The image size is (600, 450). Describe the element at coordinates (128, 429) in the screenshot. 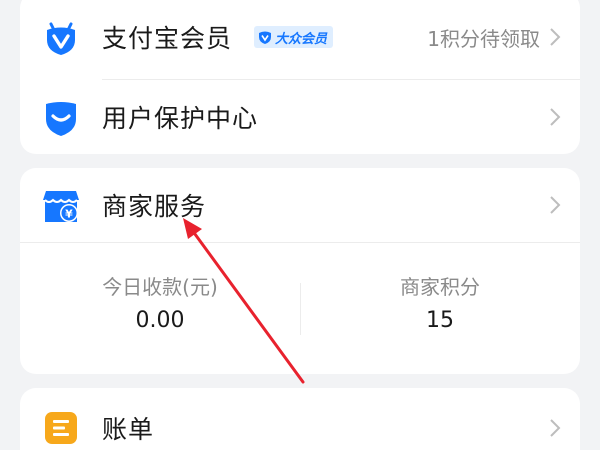

I see `bills-title: 账单` at that location.